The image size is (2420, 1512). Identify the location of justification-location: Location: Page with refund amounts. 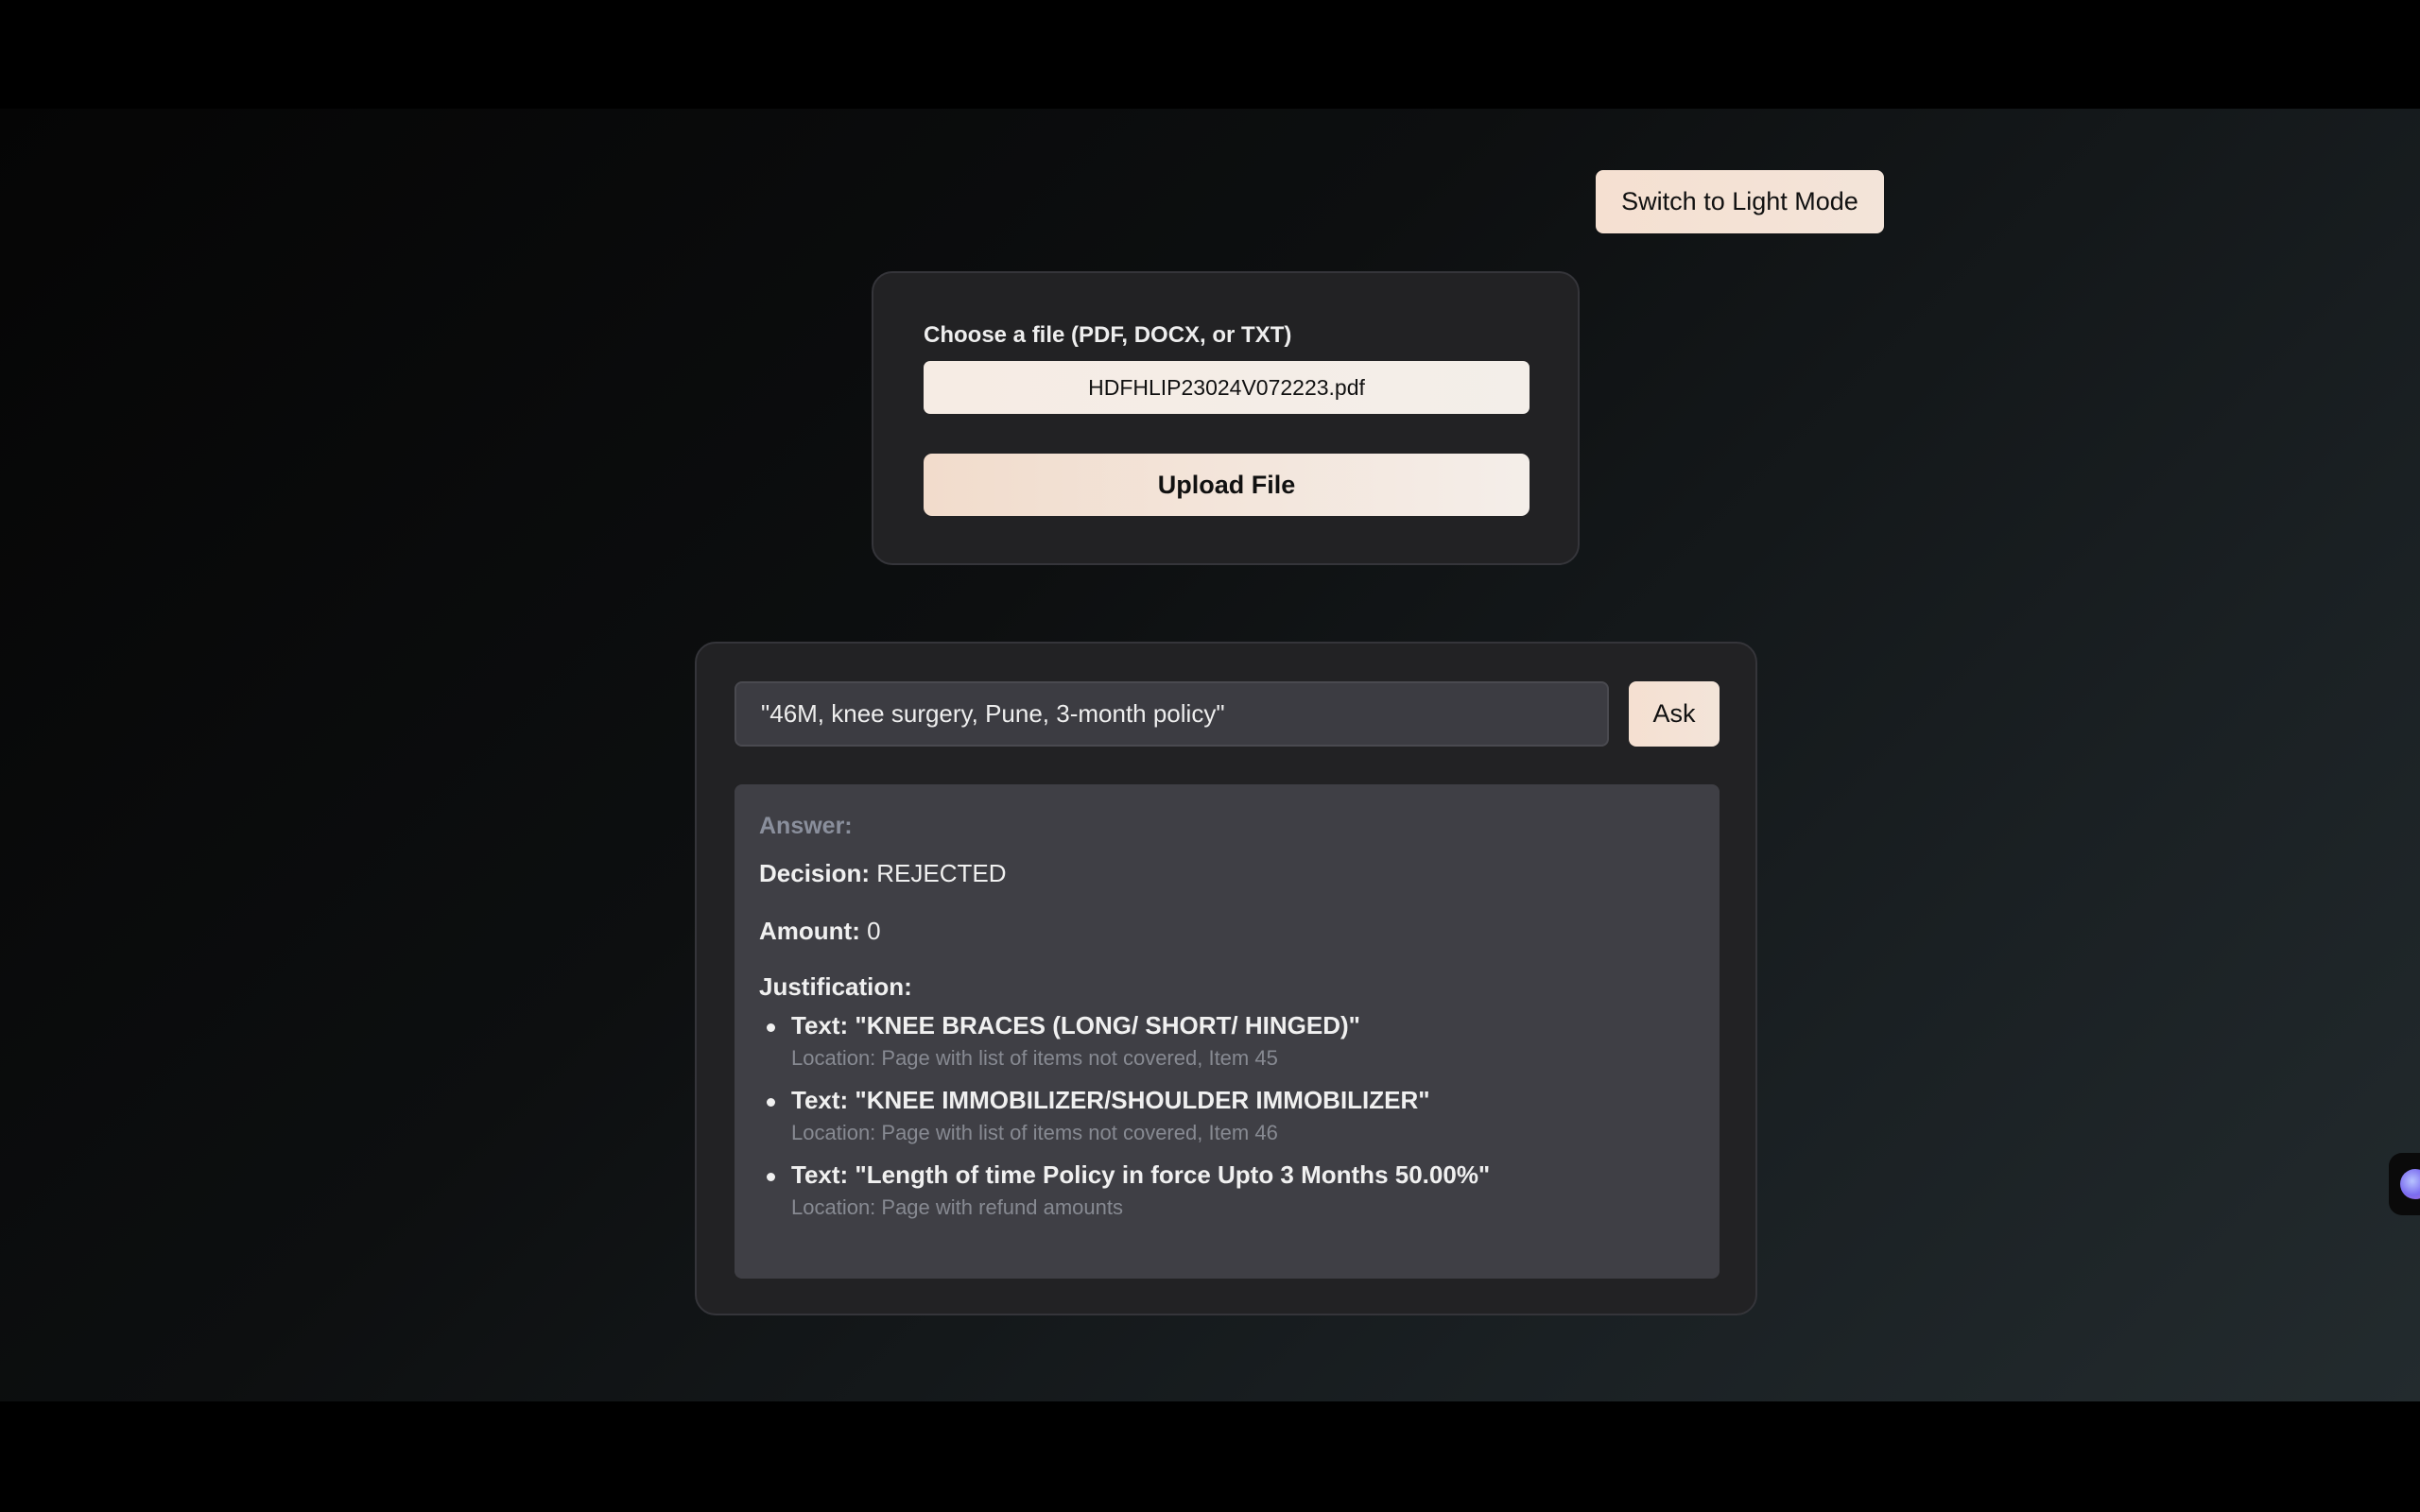
(957, 1207).